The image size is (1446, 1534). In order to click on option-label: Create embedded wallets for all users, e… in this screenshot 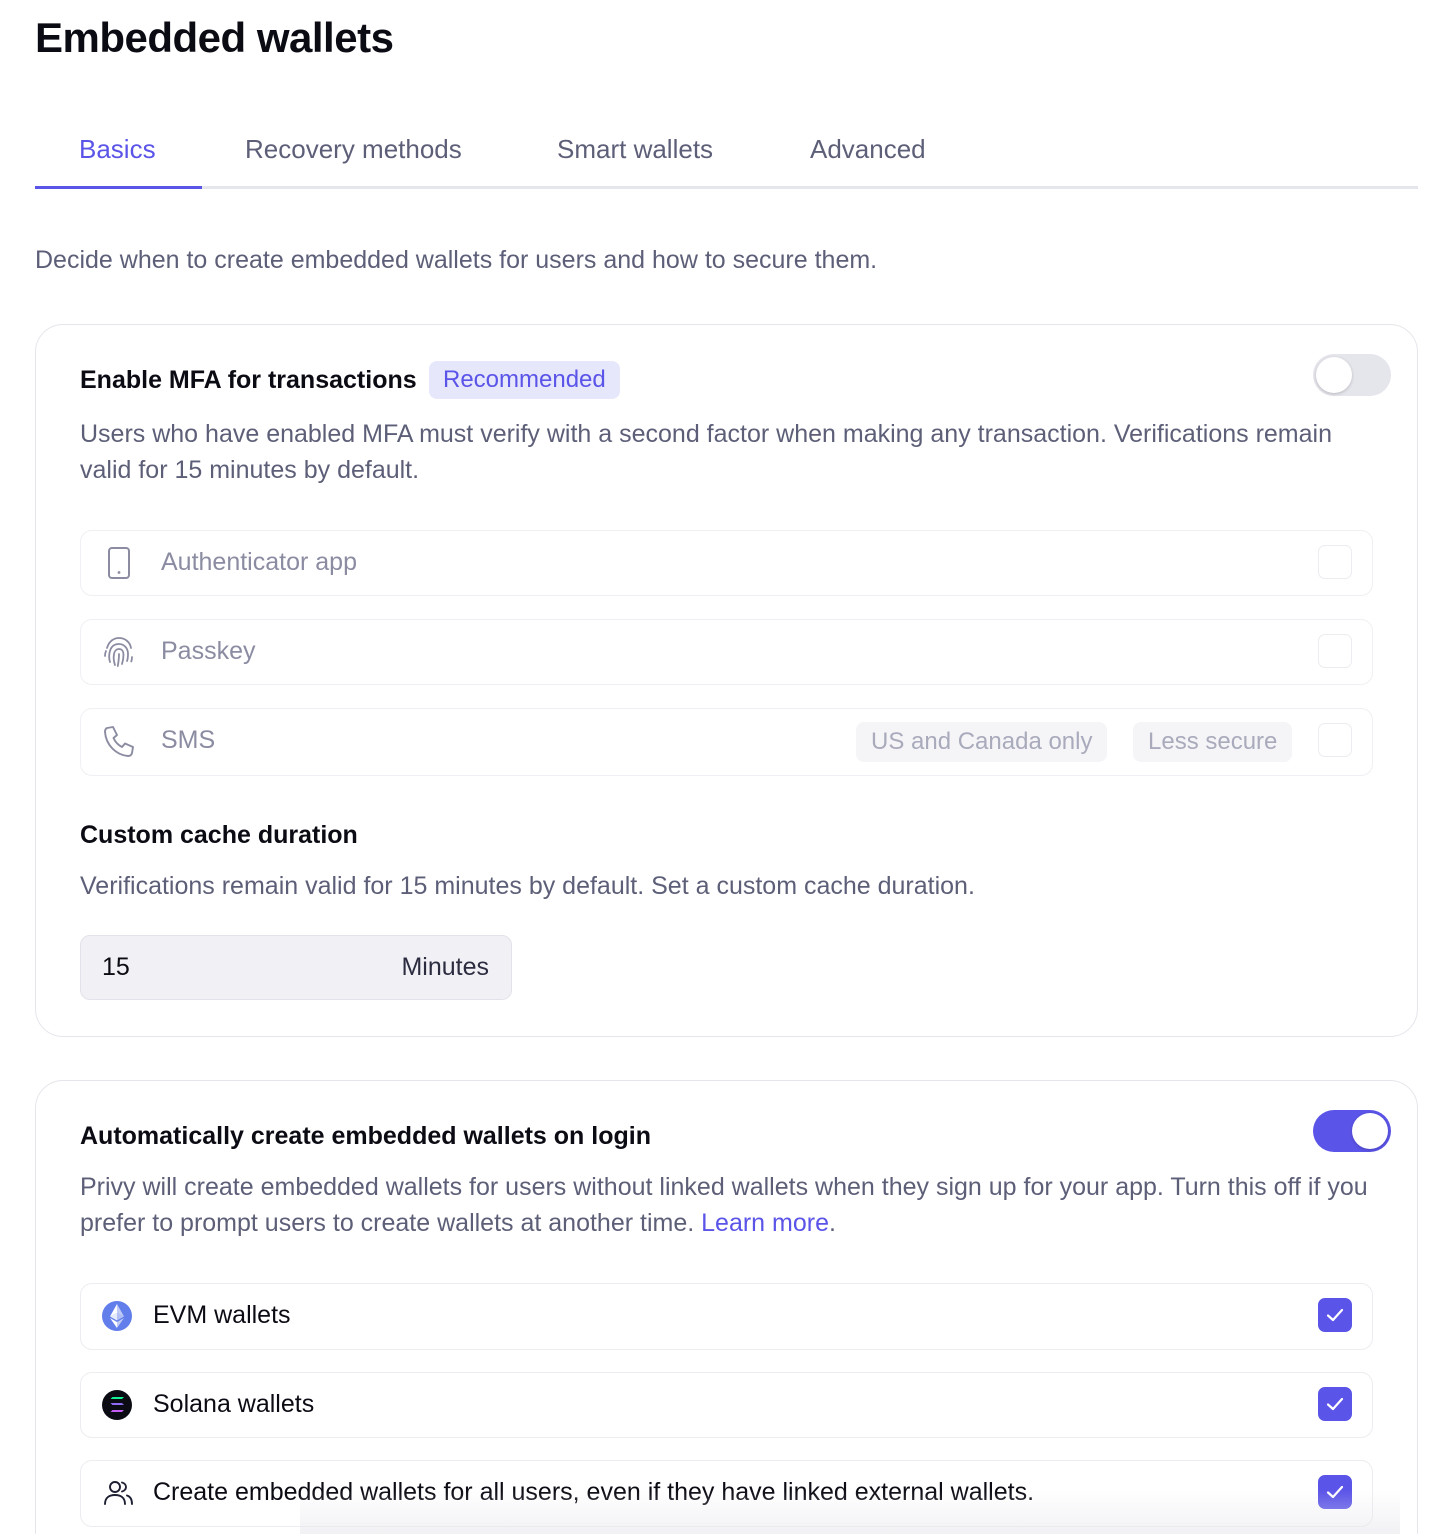, I will do `click(594, 1492)`.